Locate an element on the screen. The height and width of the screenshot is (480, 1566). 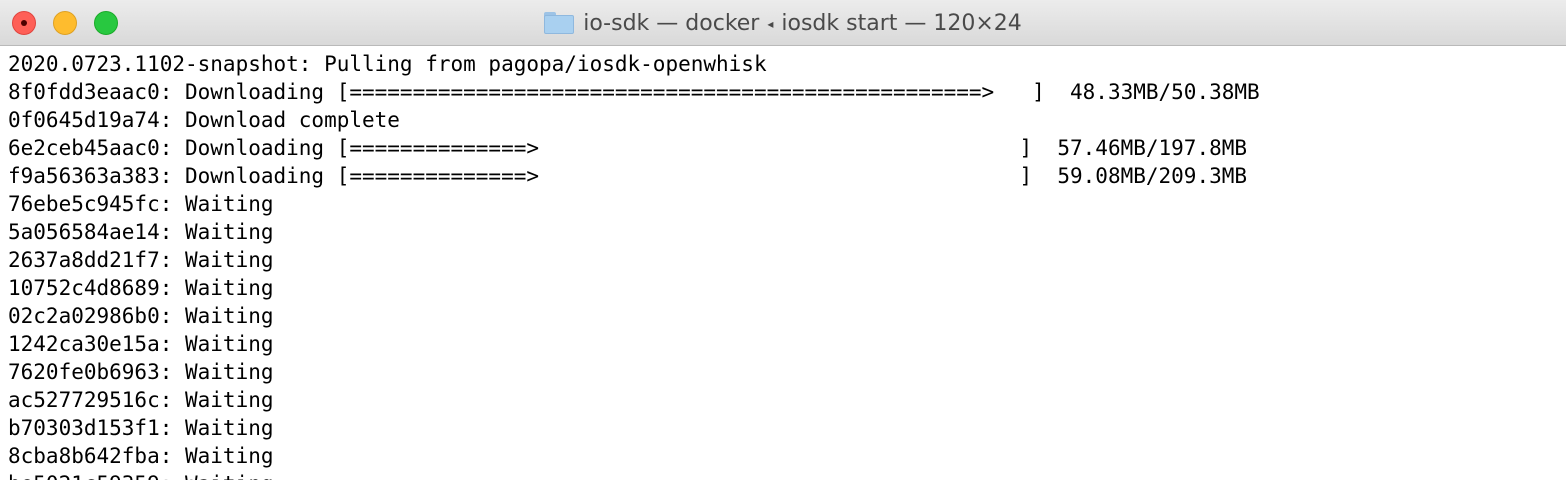
terminal-line: 0f0645d19a74: Download complete is located at coordinates (204, 120).